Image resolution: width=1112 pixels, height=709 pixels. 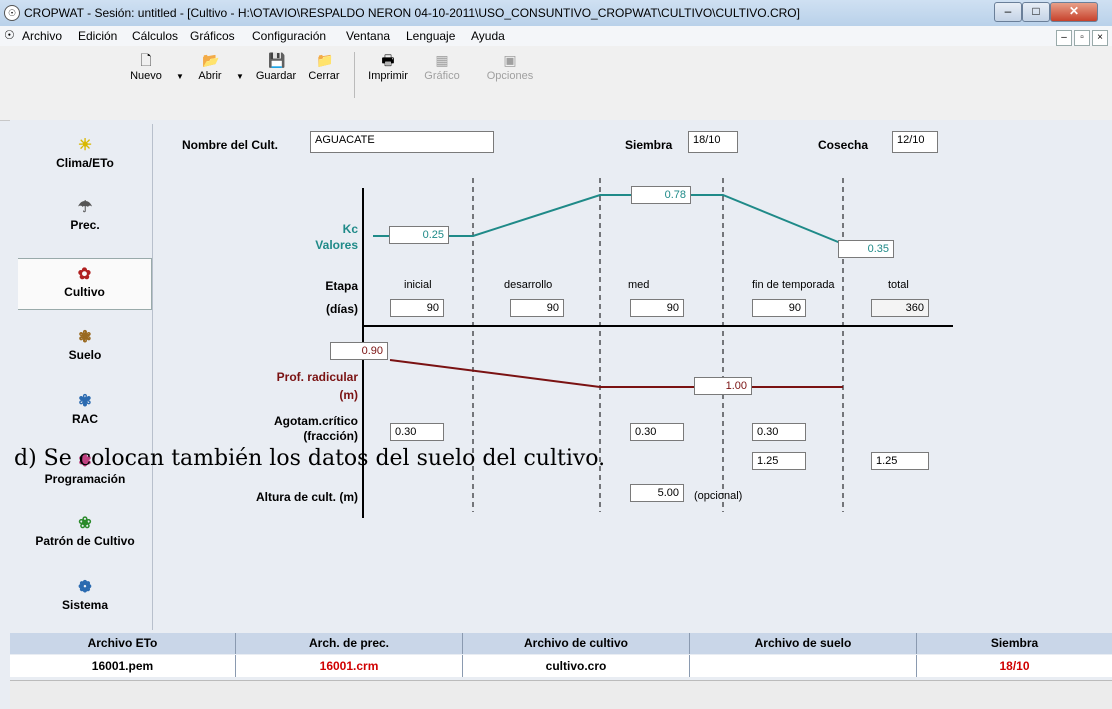 I want to click on stage-desarrollo-label: desarrollo, so click(x=528, y=285).